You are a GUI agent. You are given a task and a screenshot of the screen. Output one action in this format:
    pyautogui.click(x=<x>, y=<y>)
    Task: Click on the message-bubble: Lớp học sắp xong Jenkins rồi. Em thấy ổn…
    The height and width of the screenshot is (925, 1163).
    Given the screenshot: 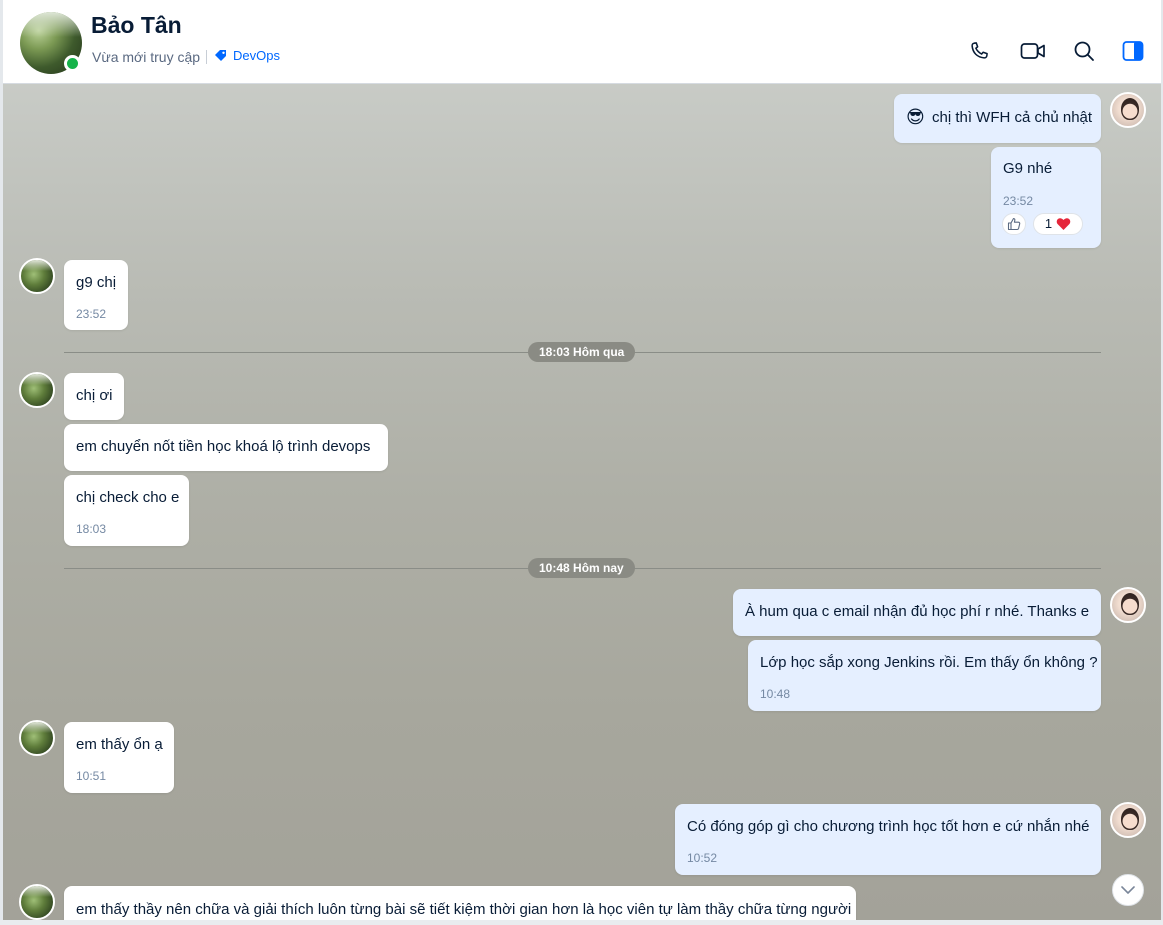 What is the action you would take?
    pyautogui.click(x=924, y=675)
    